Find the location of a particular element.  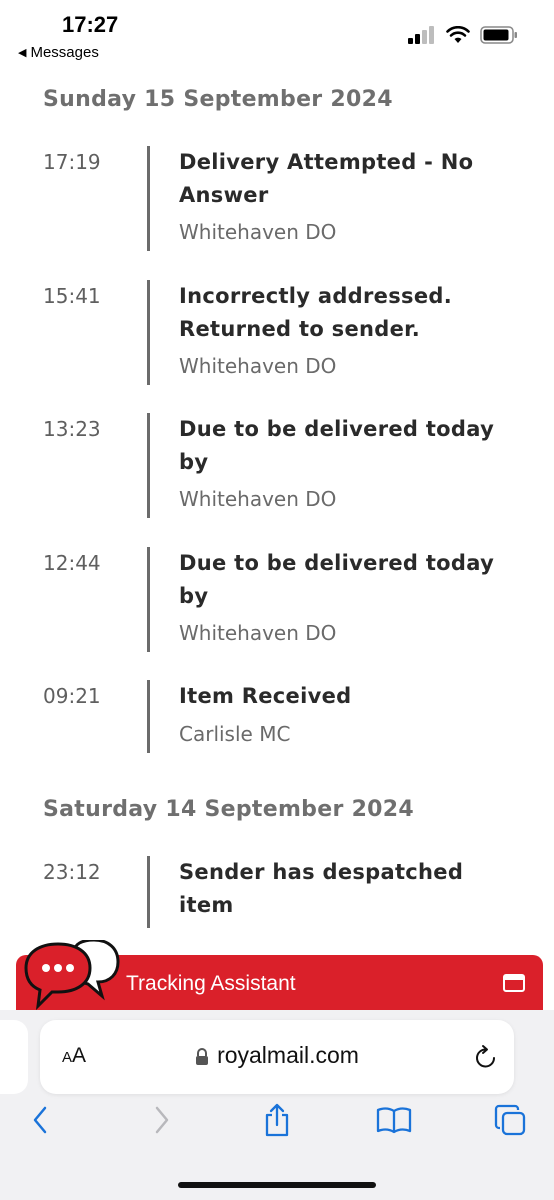

reload-icon is located at coordinates (486, 1057).